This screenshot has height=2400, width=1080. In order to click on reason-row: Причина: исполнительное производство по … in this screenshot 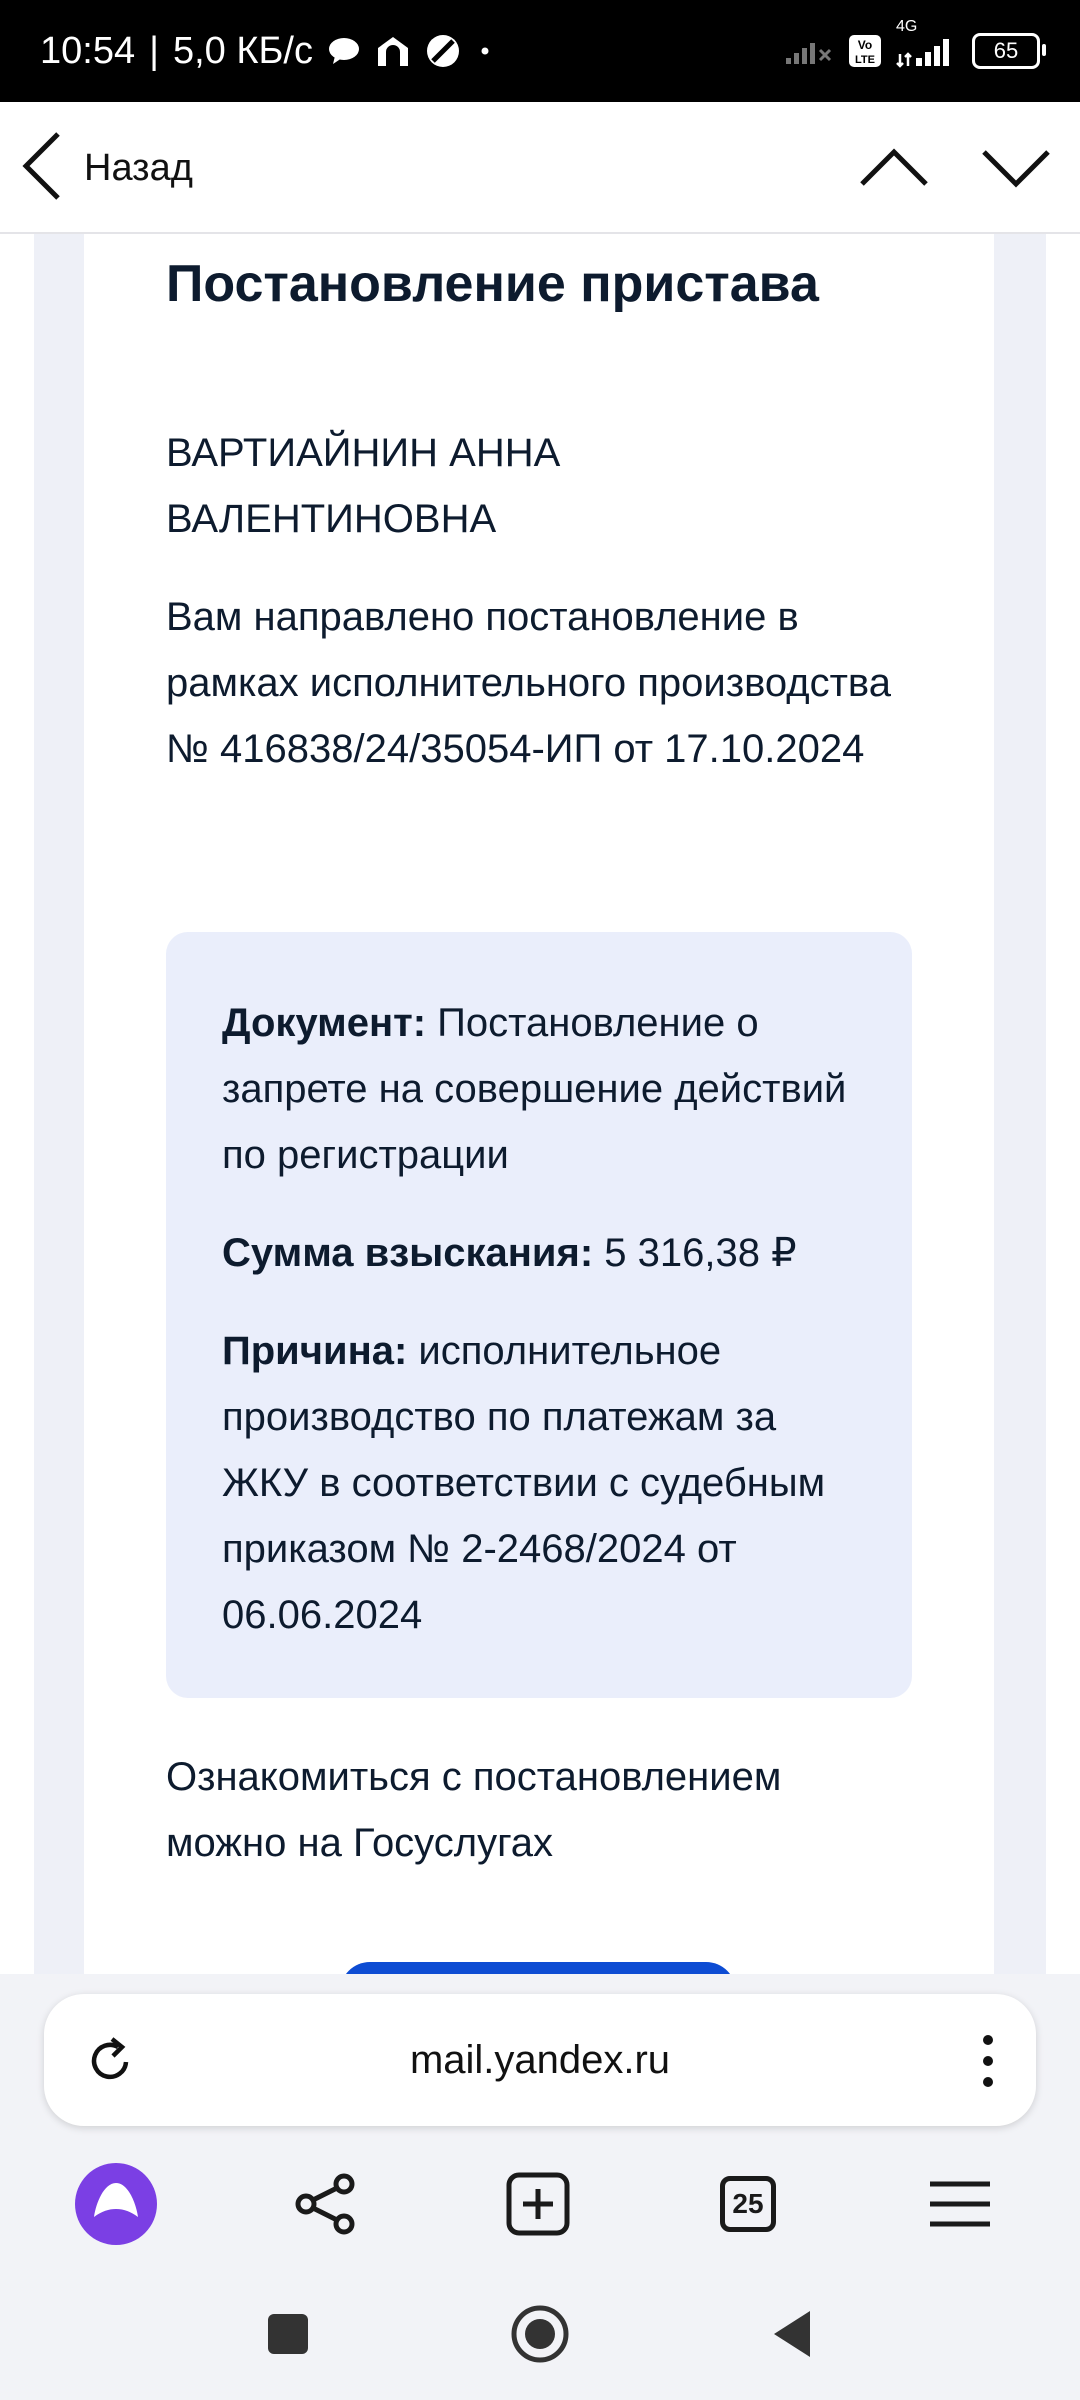, I will do `click(547, 1483)`.